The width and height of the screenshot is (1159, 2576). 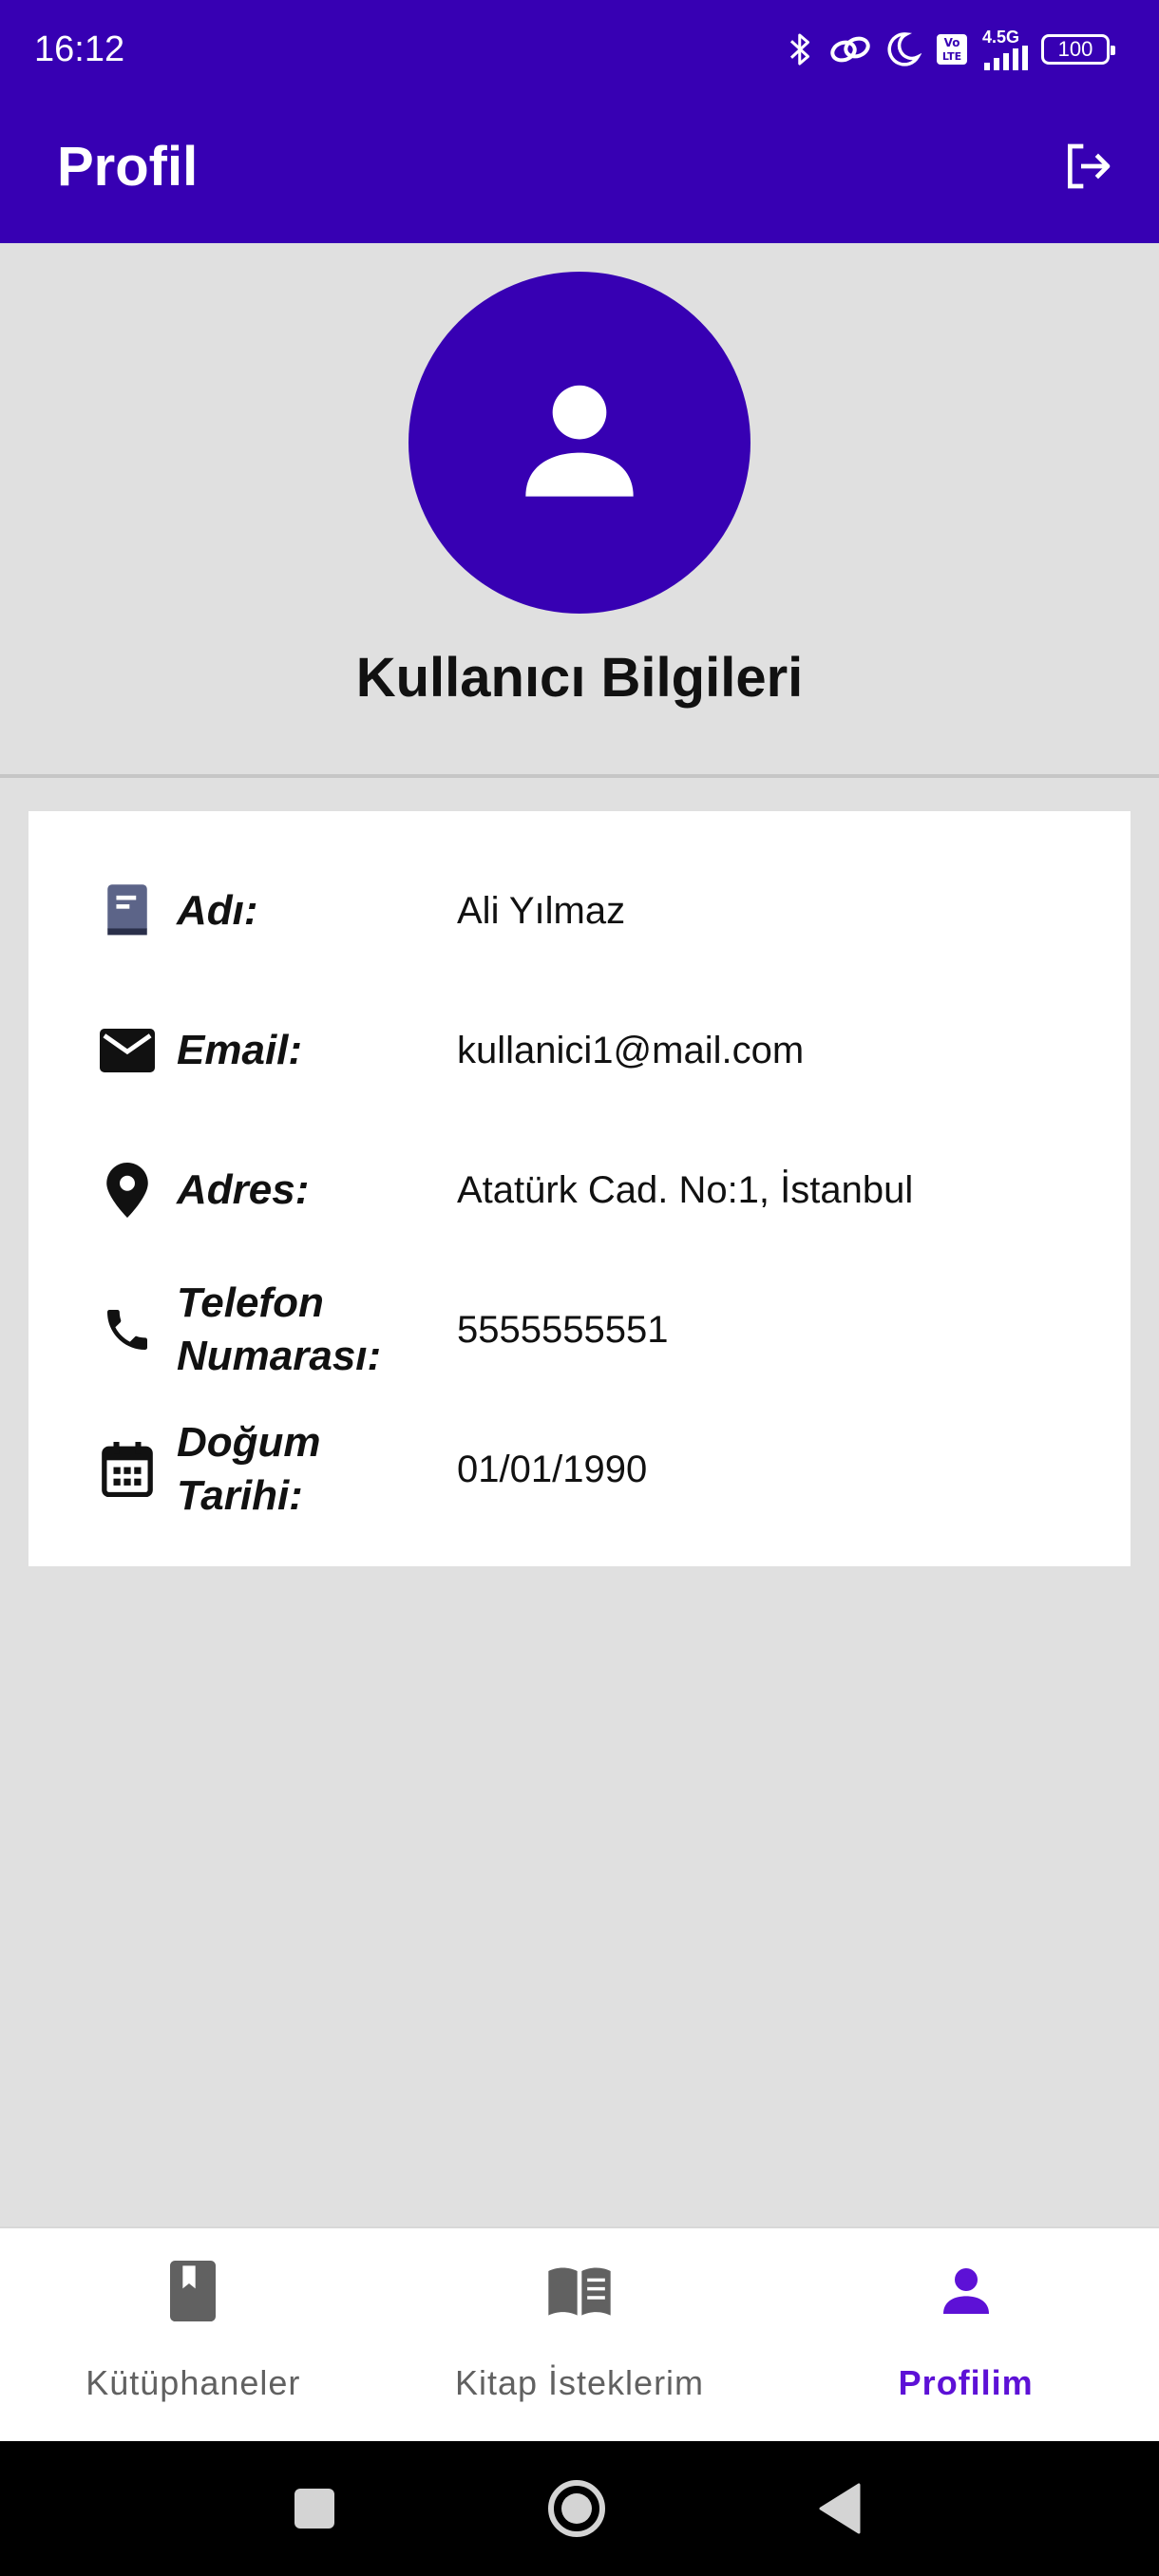 What do you see at coordinates (850, 49) in the screenshot?
I see `link-icon` at bounding box center [850, 49].